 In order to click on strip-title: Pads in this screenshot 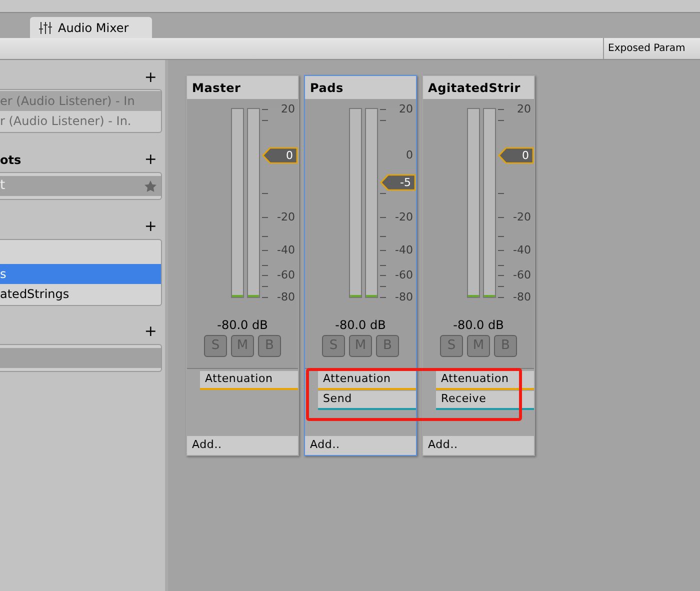, I will do `click(327, 88)`.